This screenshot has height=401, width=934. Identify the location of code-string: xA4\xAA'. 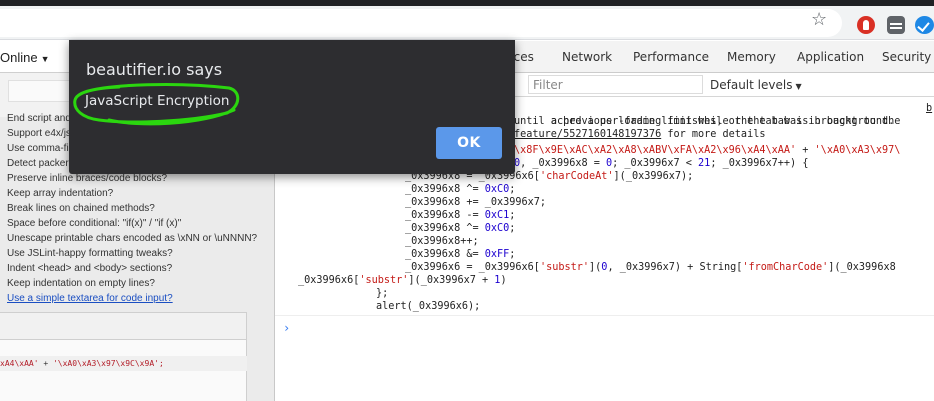
(19, 363).